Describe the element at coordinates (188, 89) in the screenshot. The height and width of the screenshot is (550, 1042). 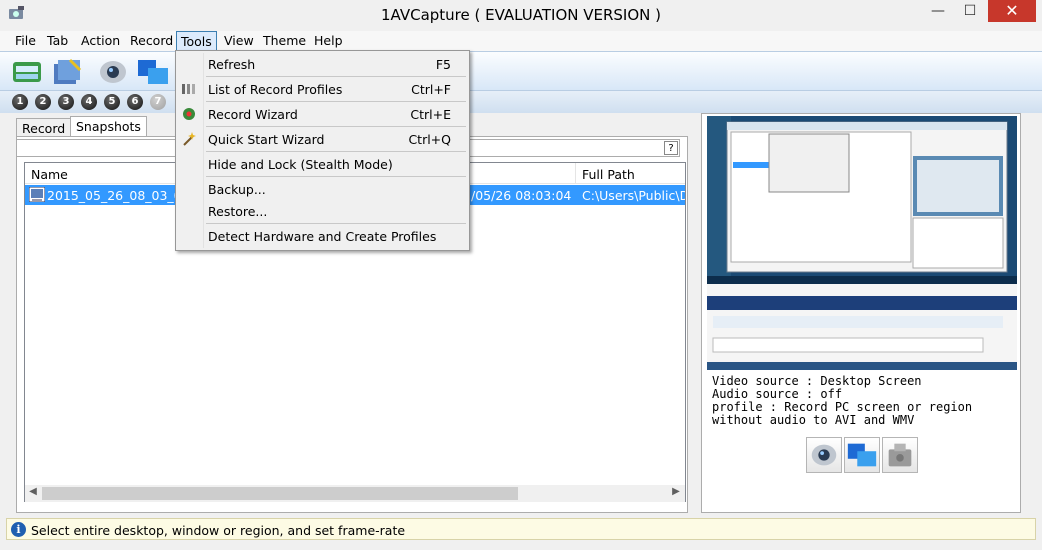
I see `profiles-list-icon` at that location.